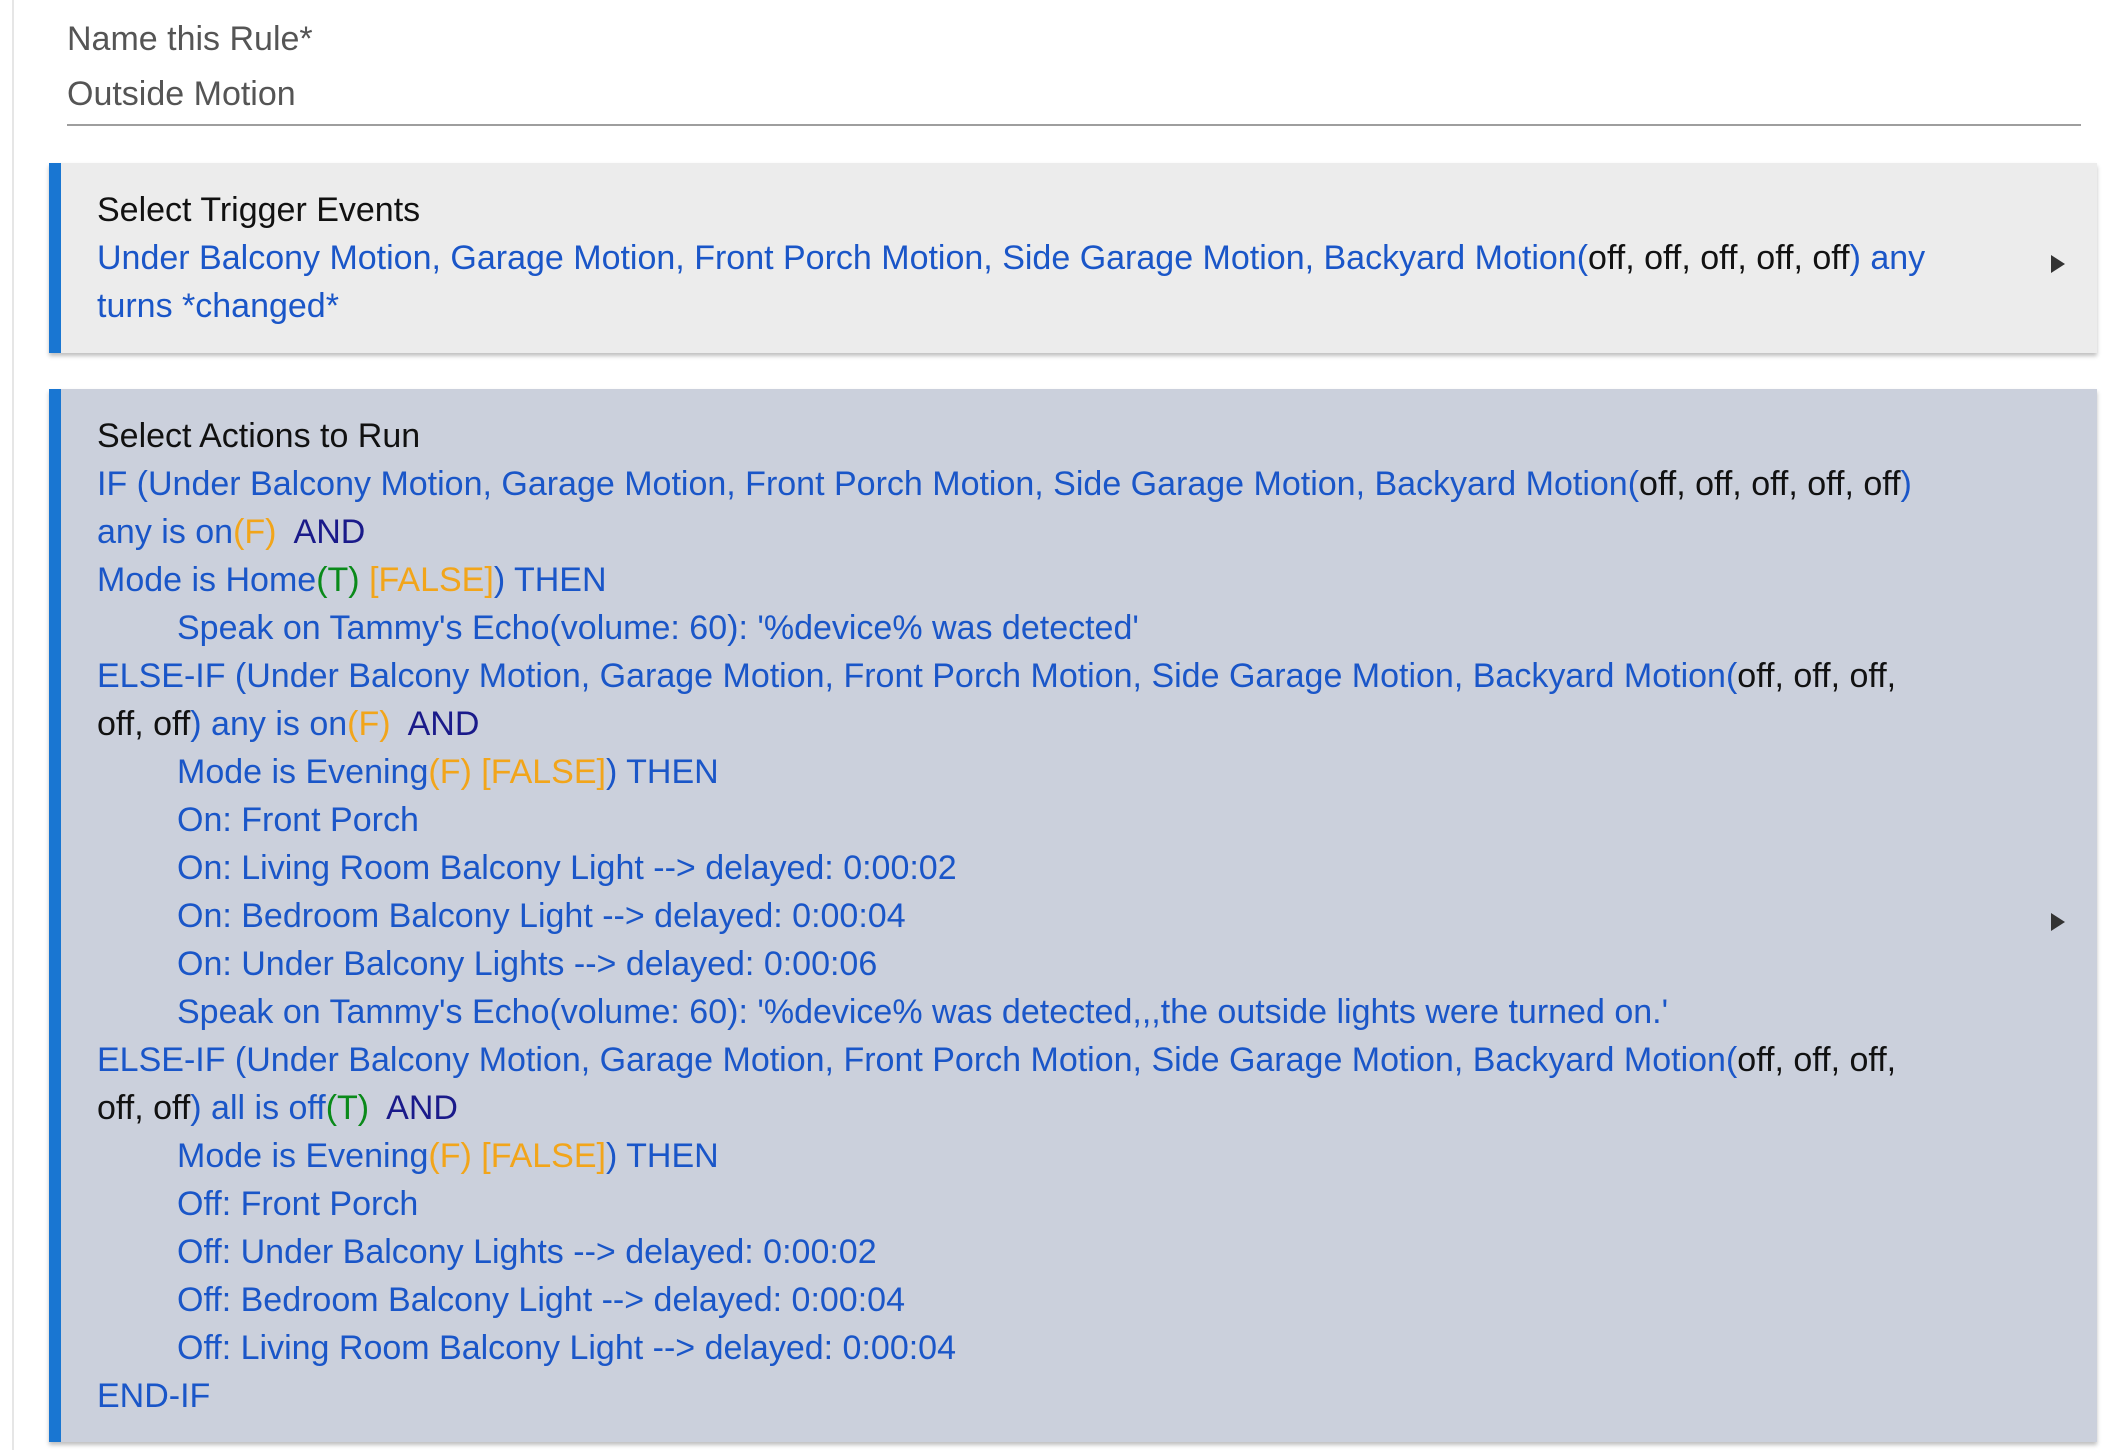 The height and width of the screenshot is (1450, 2120). What do you see at coordinates (1887, 258) in the screenshot?
I see `trigger-condition: ) any` at bounding box center [1887, 258].